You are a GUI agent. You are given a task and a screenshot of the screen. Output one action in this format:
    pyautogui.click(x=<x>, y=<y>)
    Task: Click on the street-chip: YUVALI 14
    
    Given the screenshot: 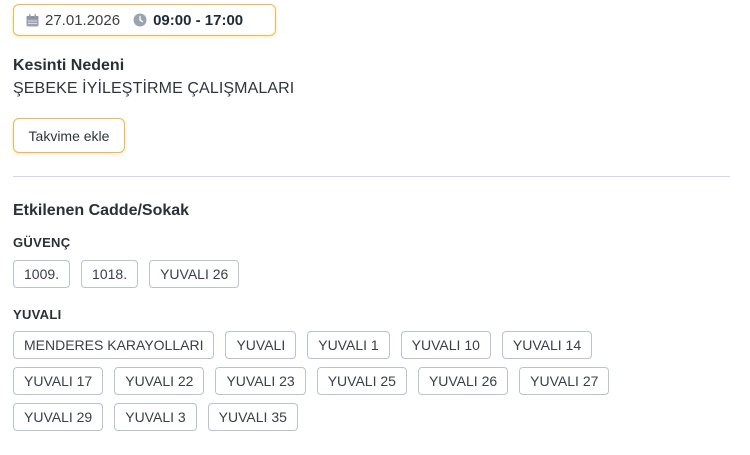 What is the action you would take?
    pyautogui.click(x=547, y=345)
    